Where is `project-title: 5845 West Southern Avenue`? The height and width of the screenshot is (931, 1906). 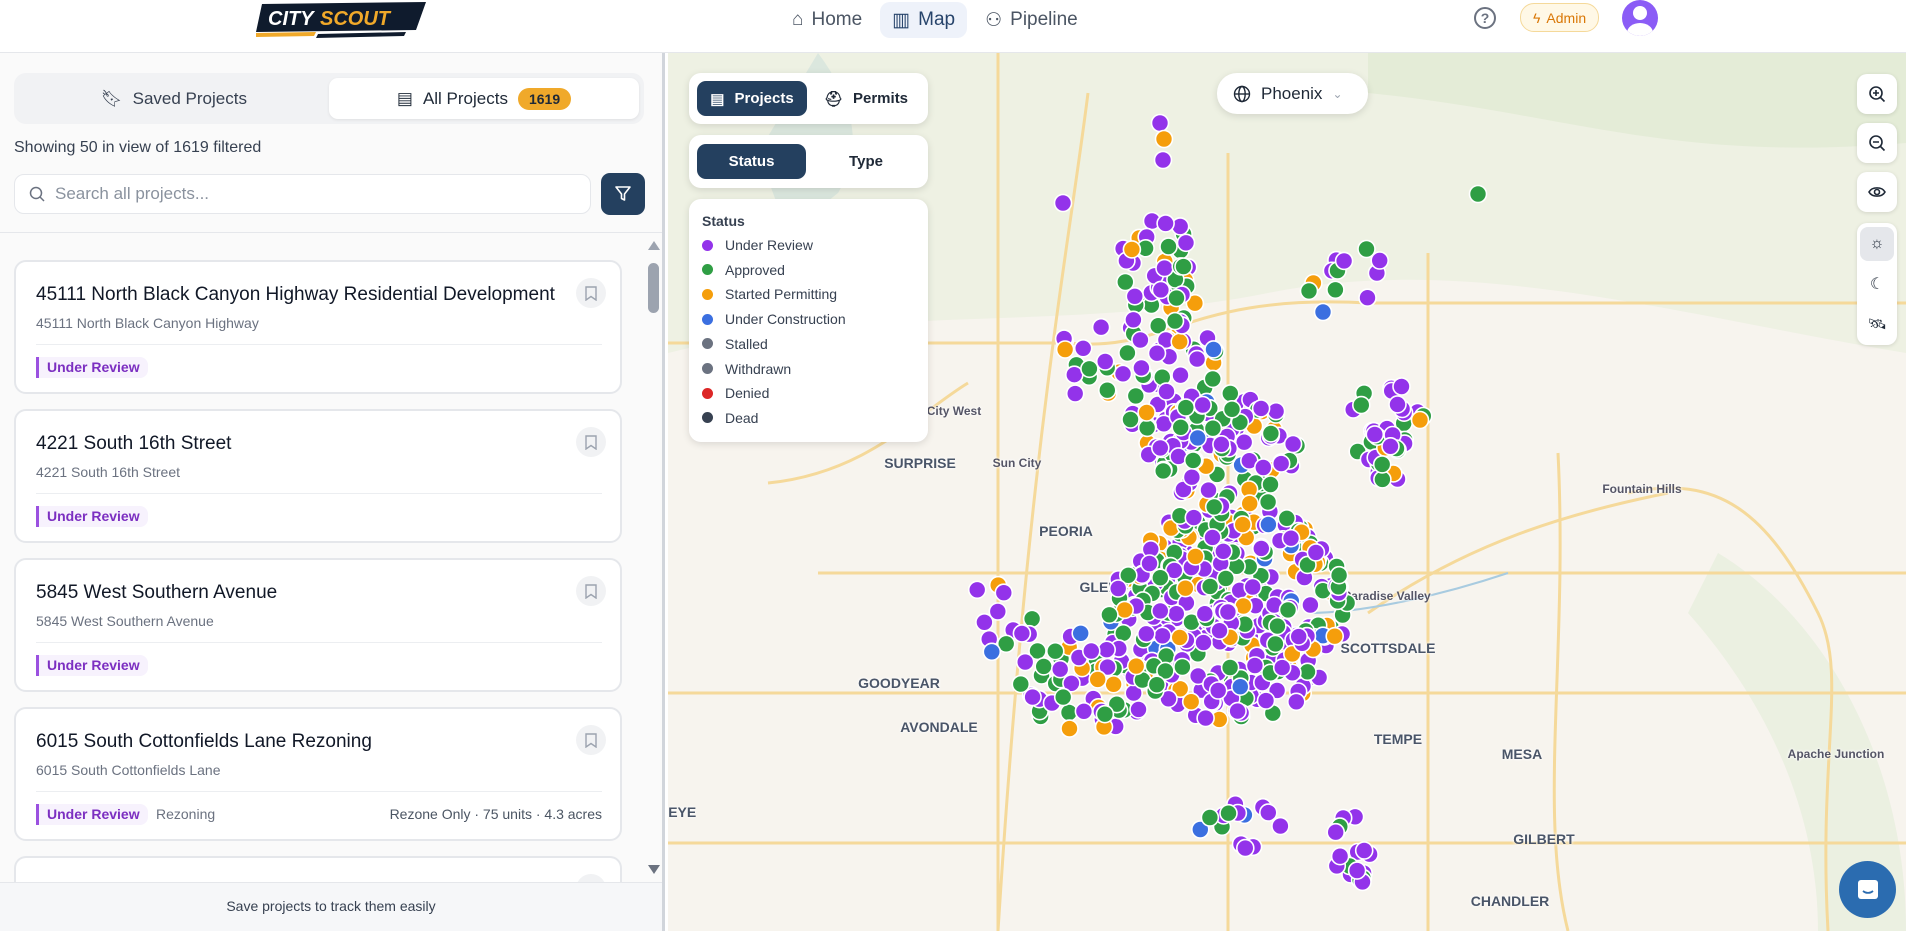
project-title: 5845 West Southern Avenue is located at coordinates (156, 593).